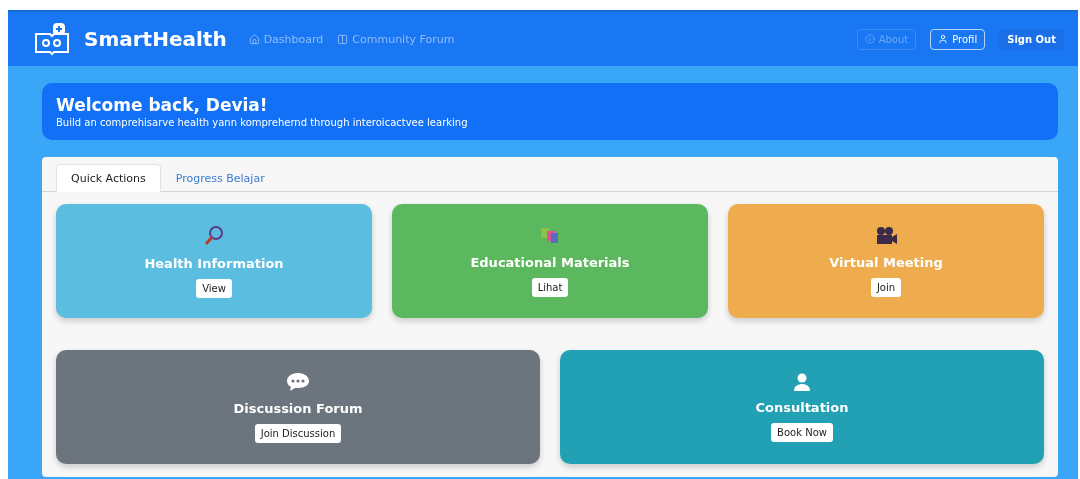  Describe the element at coordinates (802, 407) in the screenshot. I see `card-title: Consultation` at that location.